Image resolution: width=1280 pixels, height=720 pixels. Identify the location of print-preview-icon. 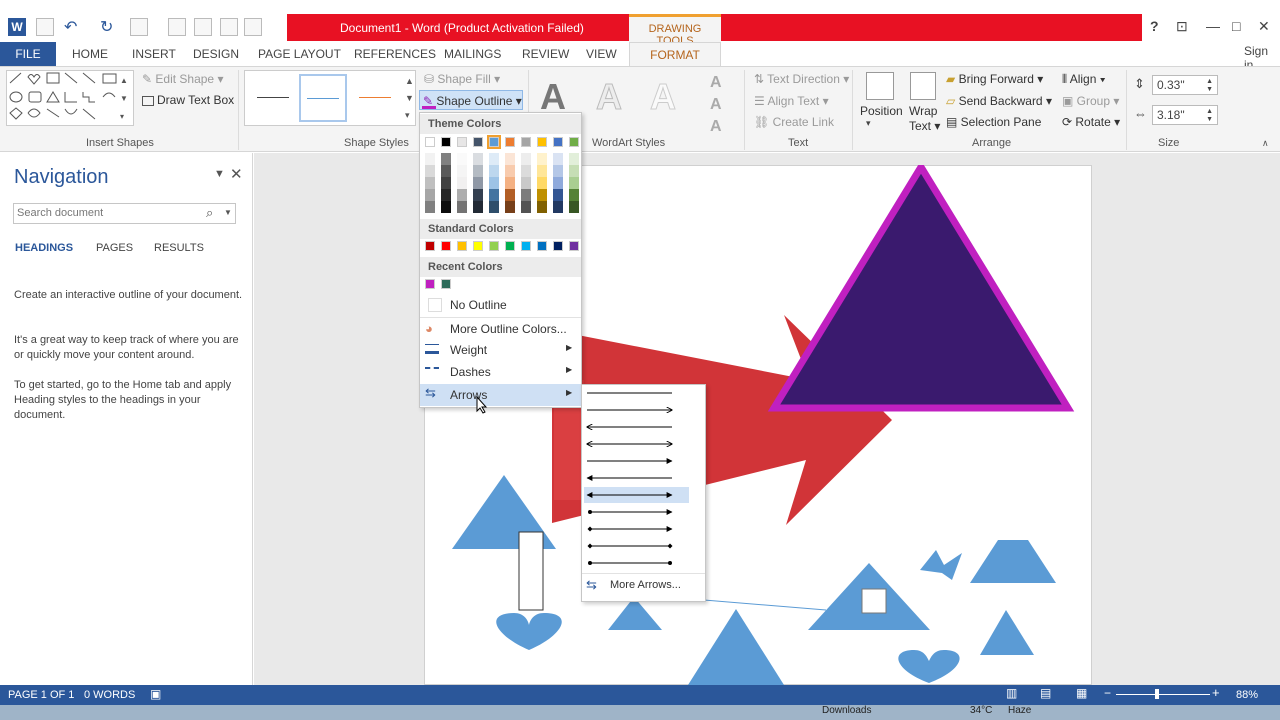
(203, 27).